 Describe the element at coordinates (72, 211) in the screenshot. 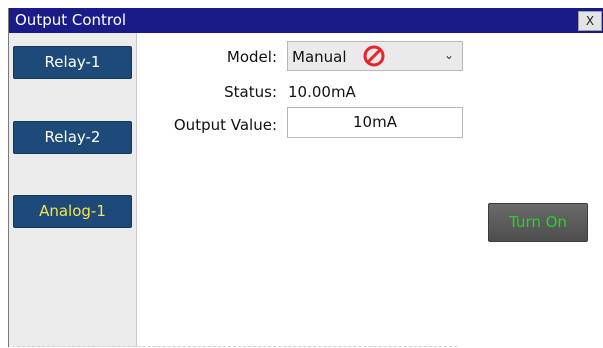

I see `sidebar-item-analog-1: Analog-1` at that location.